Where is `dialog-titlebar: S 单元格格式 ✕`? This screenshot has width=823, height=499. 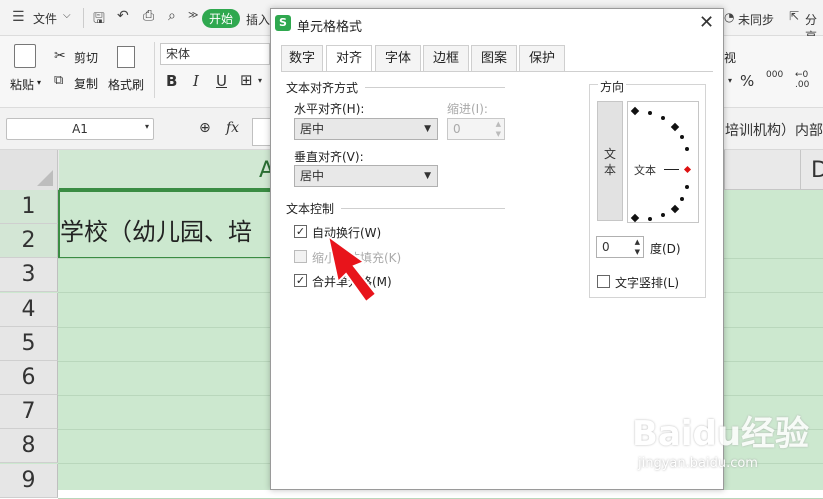
dialog-titlebar: S 单元格格式 ✕ is located at coordinates (497, 24).